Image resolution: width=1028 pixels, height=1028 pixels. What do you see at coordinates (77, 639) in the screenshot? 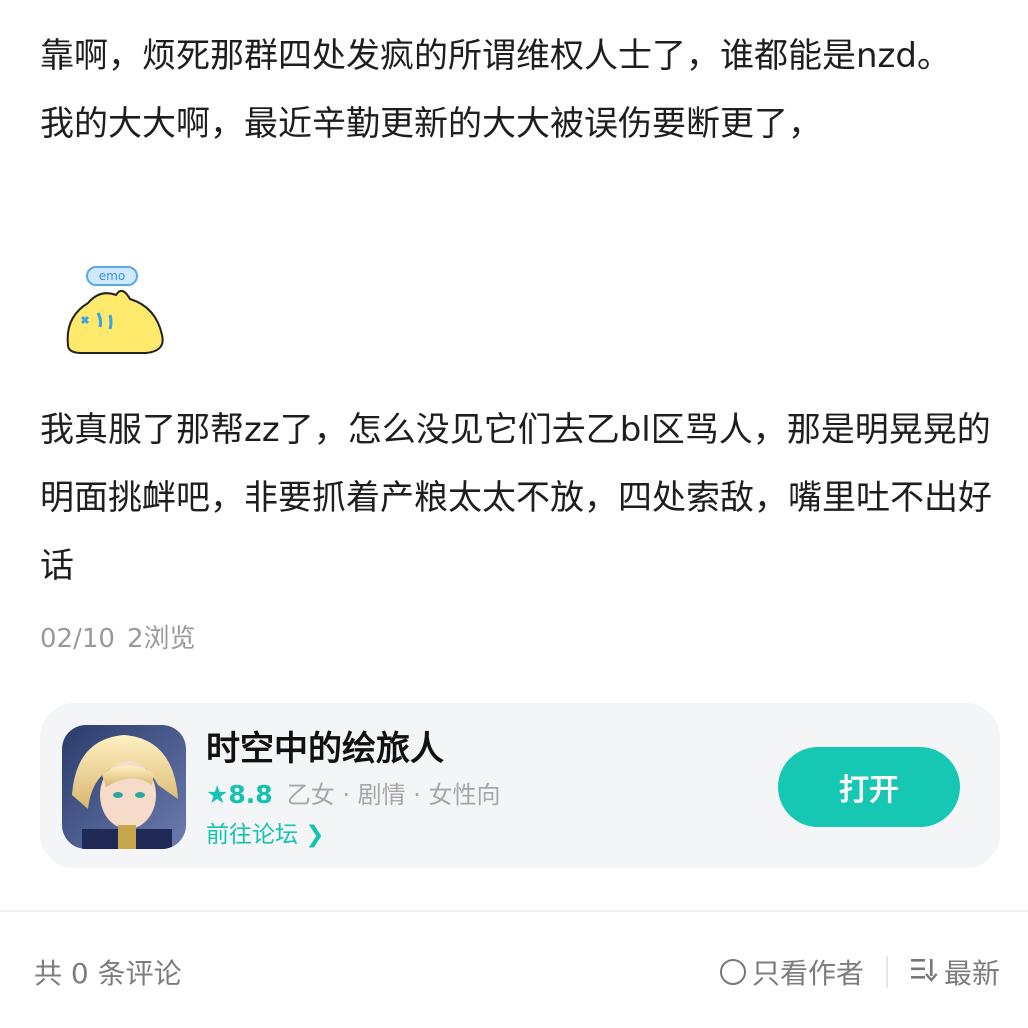
I see `post-date: 02/10` at bounding box center [77, 639].